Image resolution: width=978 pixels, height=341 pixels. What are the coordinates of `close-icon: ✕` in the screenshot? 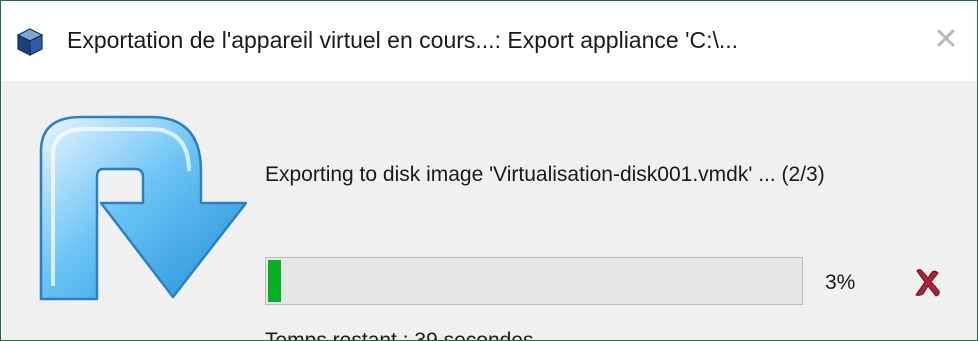 It's located at (946, 39).